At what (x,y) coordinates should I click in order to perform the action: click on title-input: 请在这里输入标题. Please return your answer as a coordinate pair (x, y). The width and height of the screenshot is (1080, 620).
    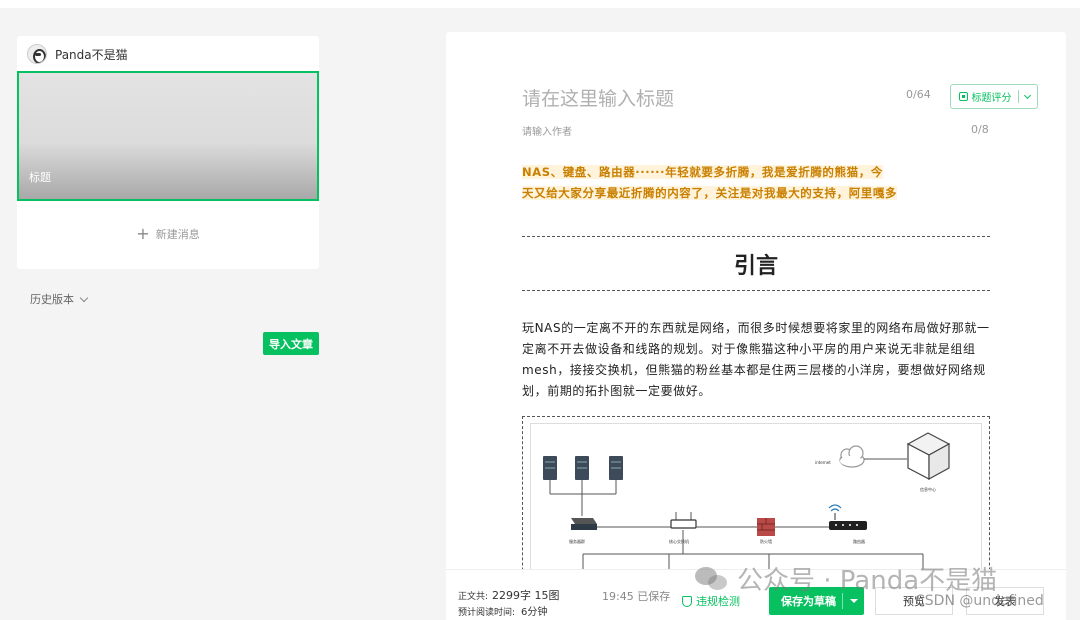
    Looking at the image, I should click on (598, 97).